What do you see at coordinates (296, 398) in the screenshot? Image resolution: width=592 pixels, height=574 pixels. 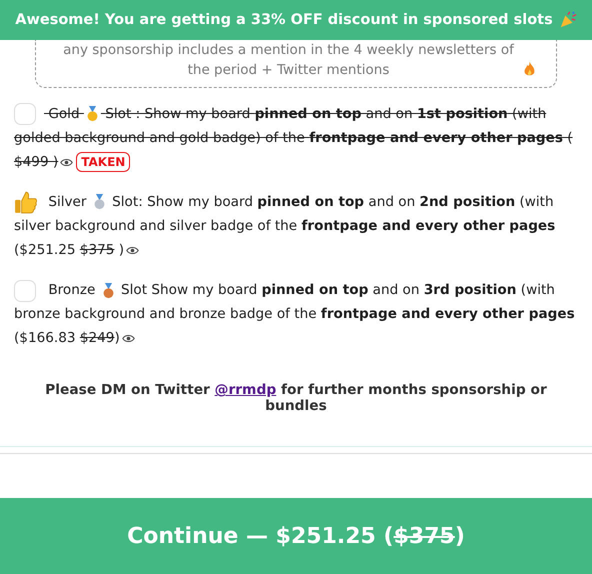 I see `dm-note: Please DM on Twitter @rrmdp for further months sponsorship or bundles` at bounding box center [296, 398].